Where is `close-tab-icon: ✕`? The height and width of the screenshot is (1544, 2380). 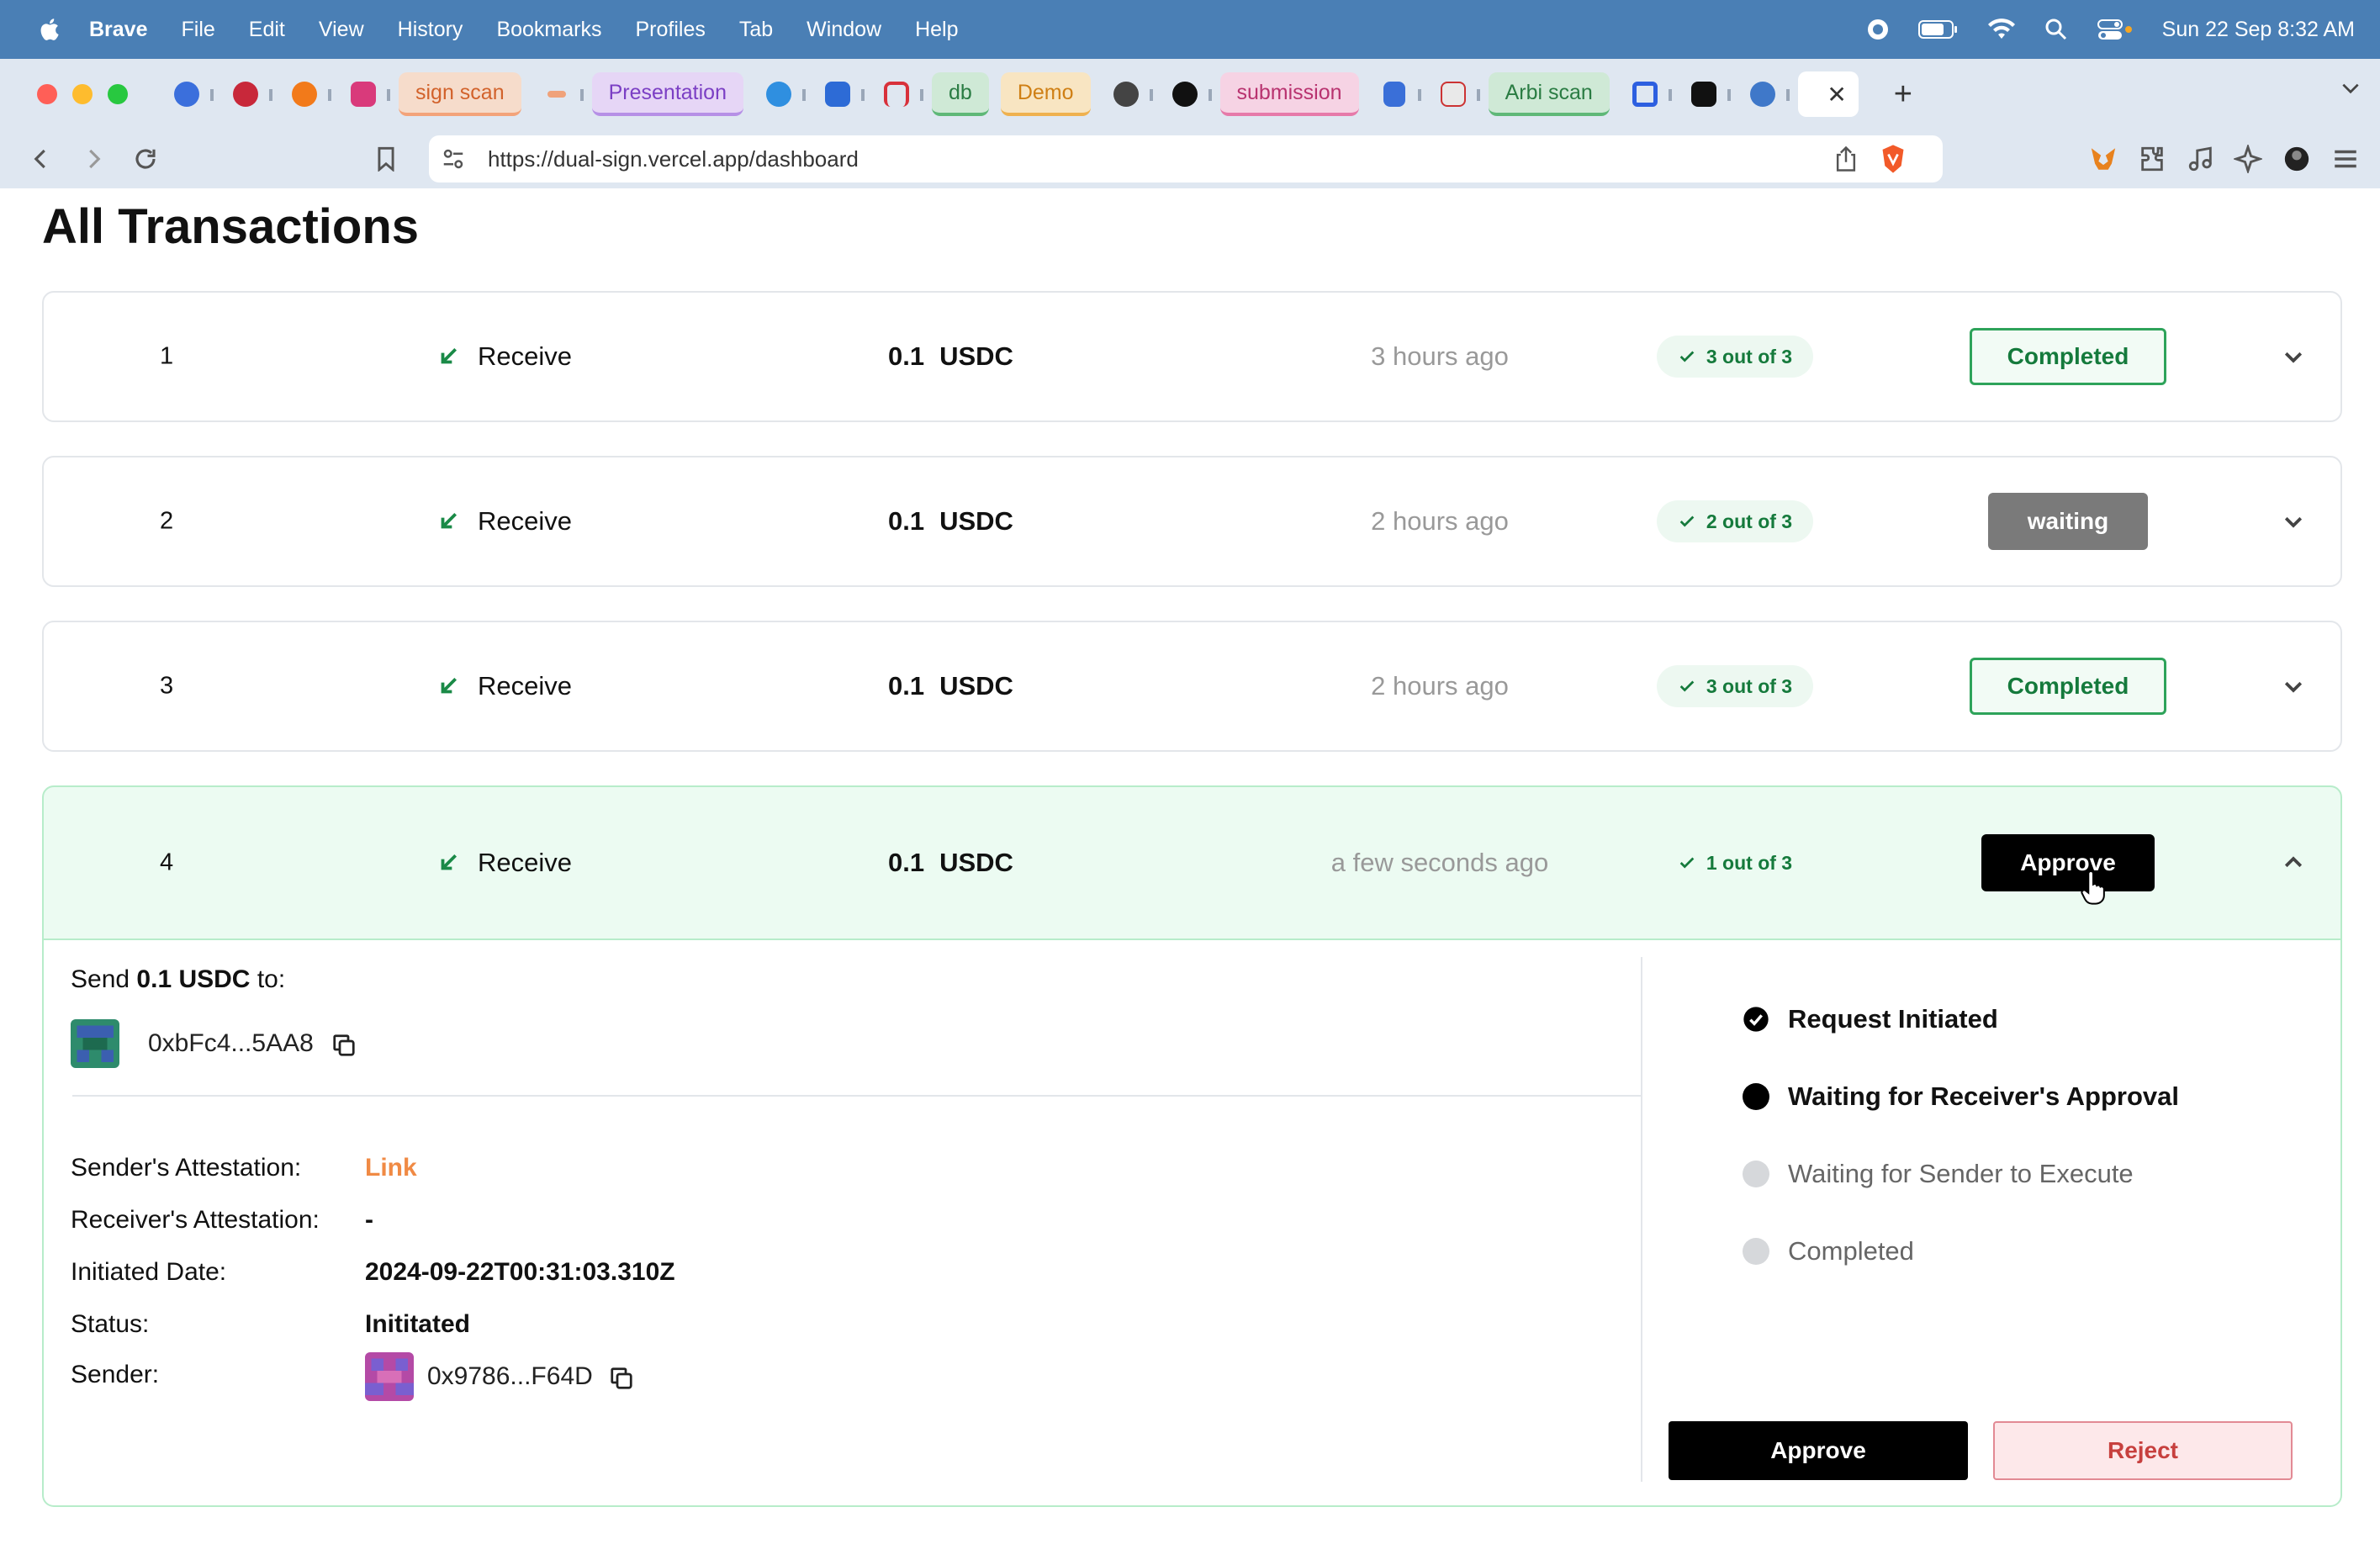 close-tab-icon: ✕ is located at coordinates (1836, 94).